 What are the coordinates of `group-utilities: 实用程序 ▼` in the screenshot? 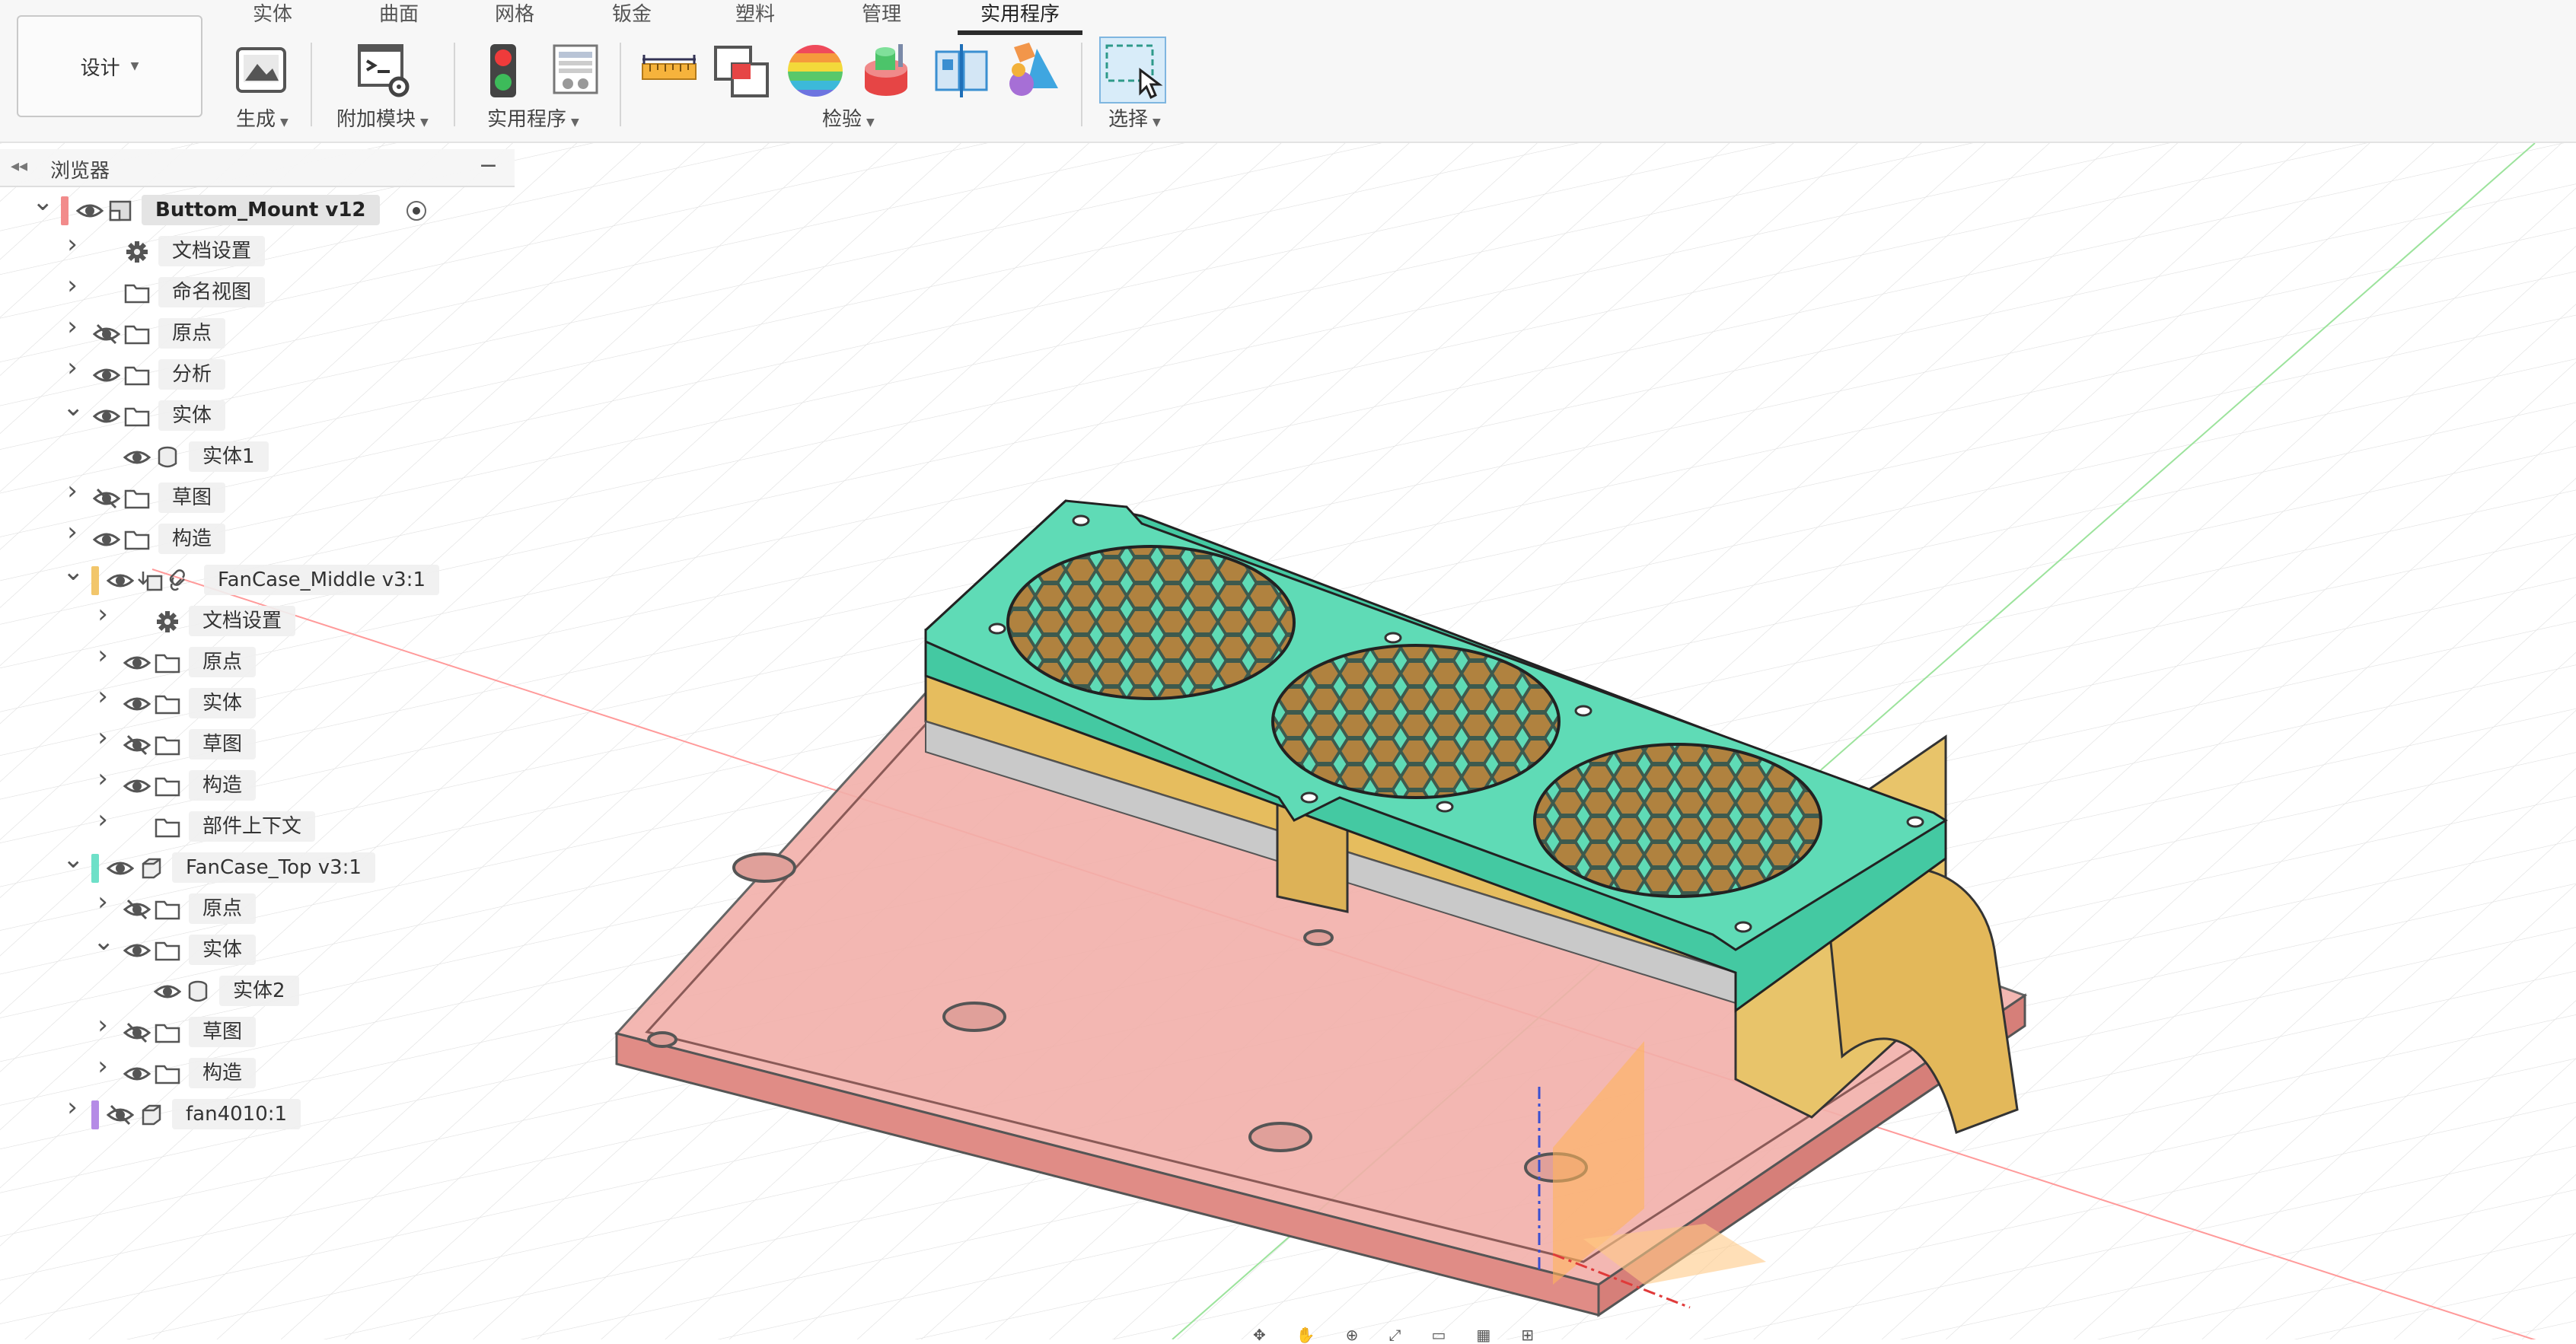 It's located at (533, 118).